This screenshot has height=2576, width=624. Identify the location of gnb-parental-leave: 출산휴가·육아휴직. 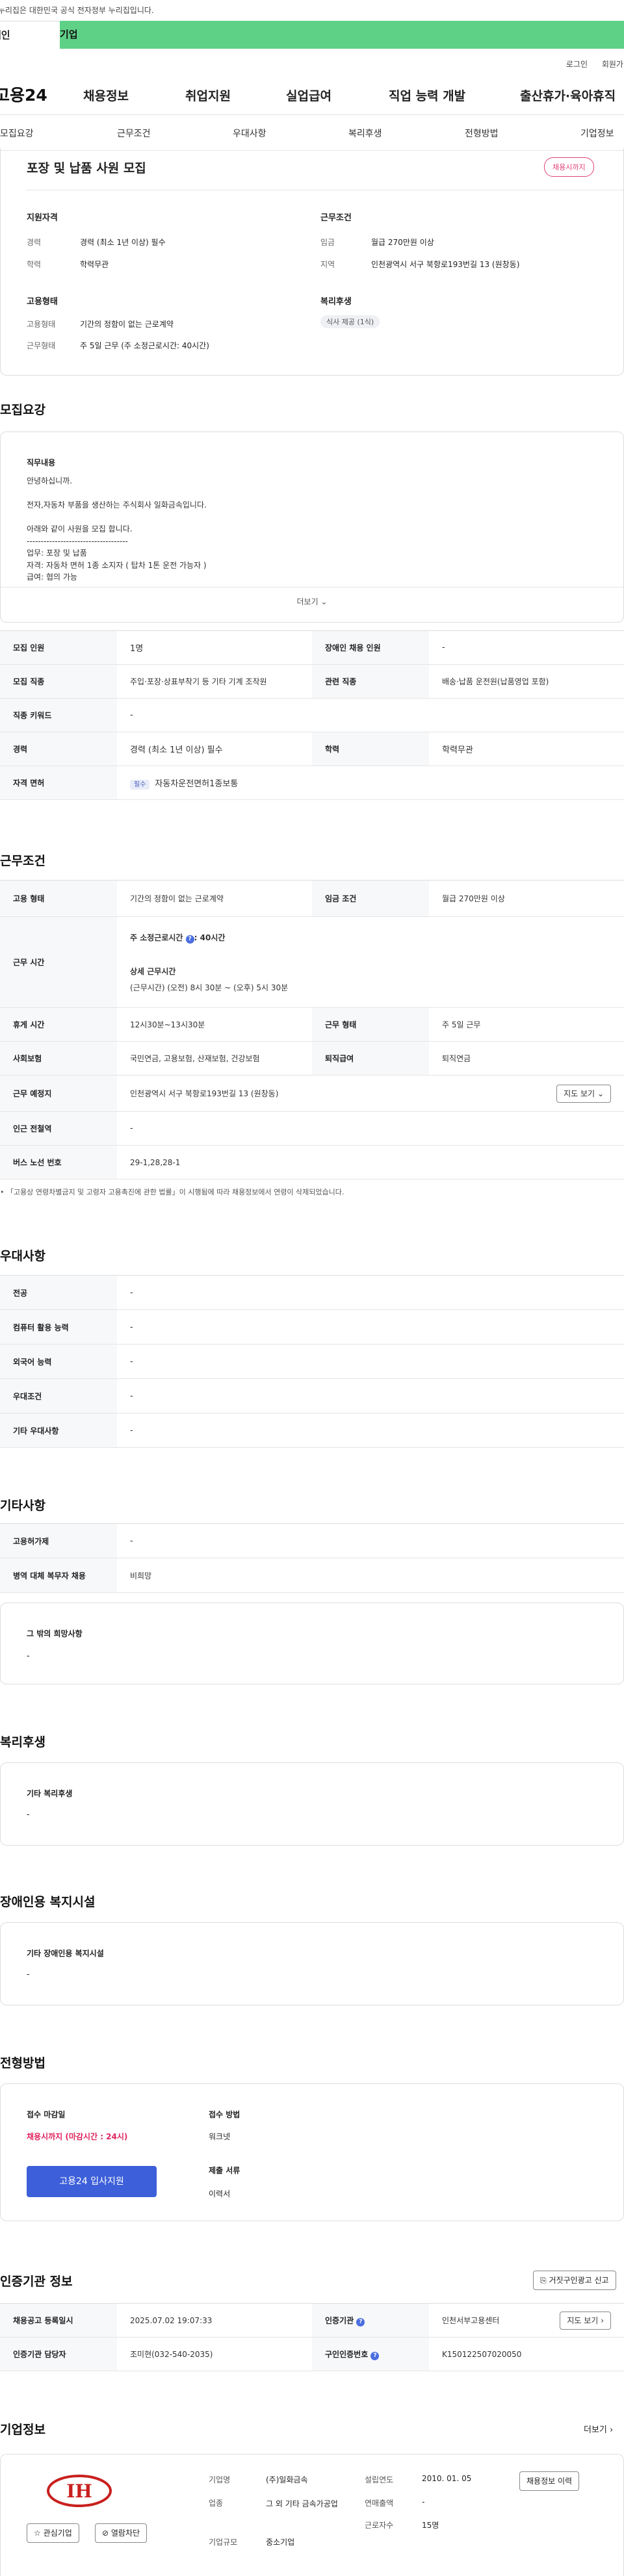
(568, 95).